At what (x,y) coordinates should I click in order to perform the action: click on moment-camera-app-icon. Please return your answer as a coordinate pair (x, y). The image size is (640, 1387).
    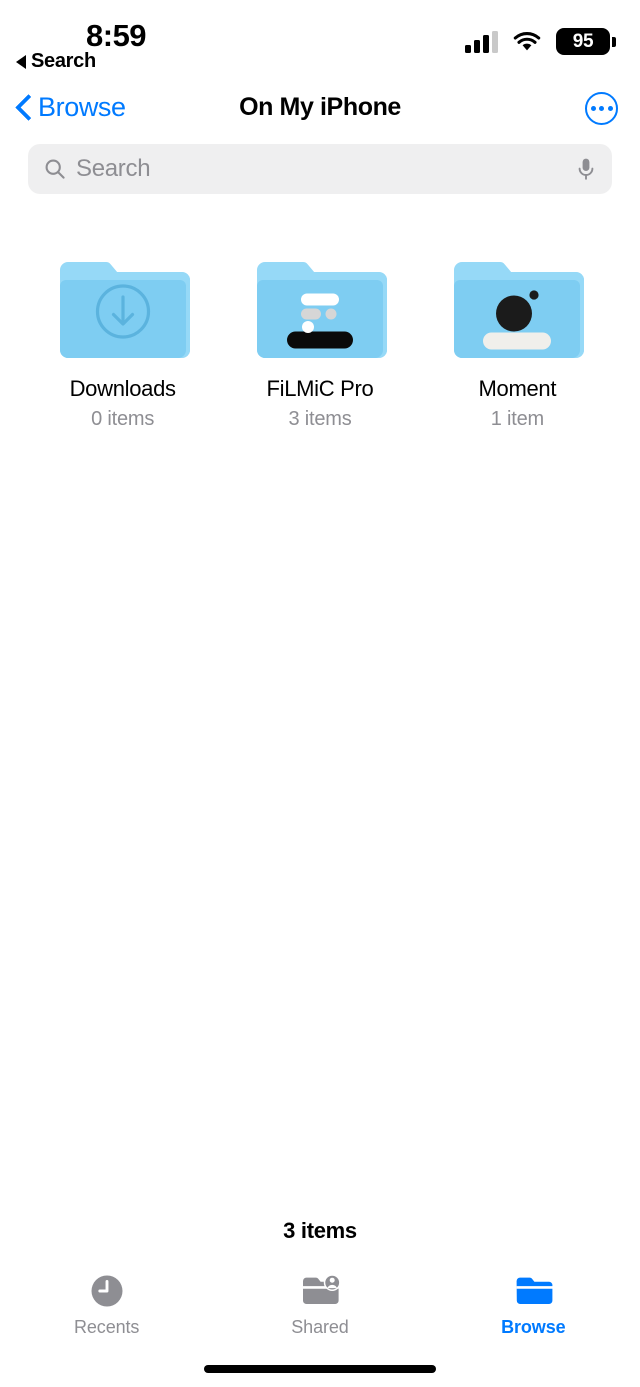
    Looking at the image, I should click on (517, 314).